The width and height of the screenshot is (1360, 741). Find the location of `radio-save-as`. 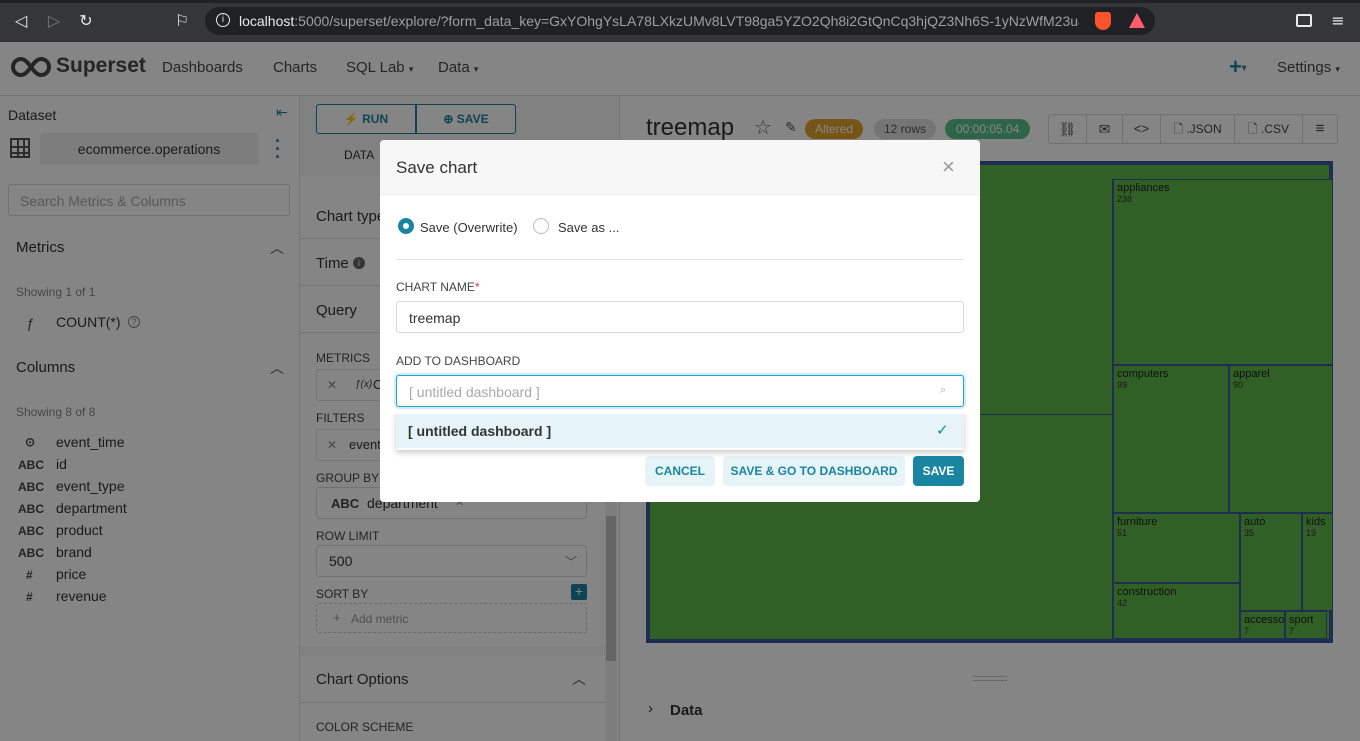

radio-save-as is located at coordinates (541, 226).